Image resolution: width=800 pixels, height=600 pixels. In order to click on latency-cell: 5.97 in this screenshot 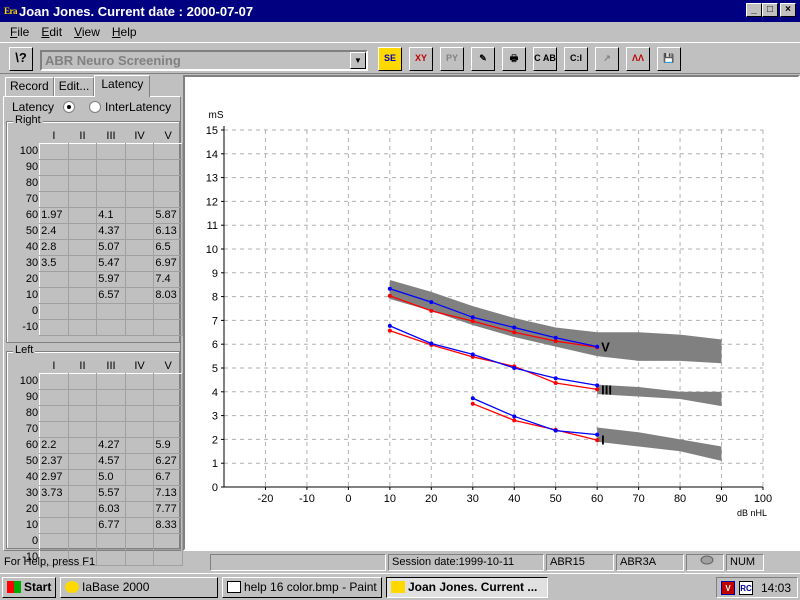, I will do `click(111, 279)`.